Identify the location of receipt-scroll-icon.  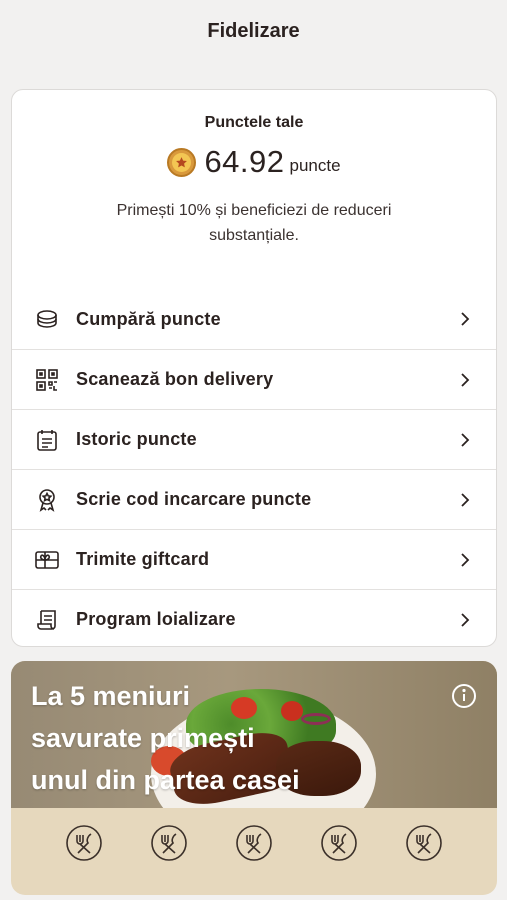
(47, 620).